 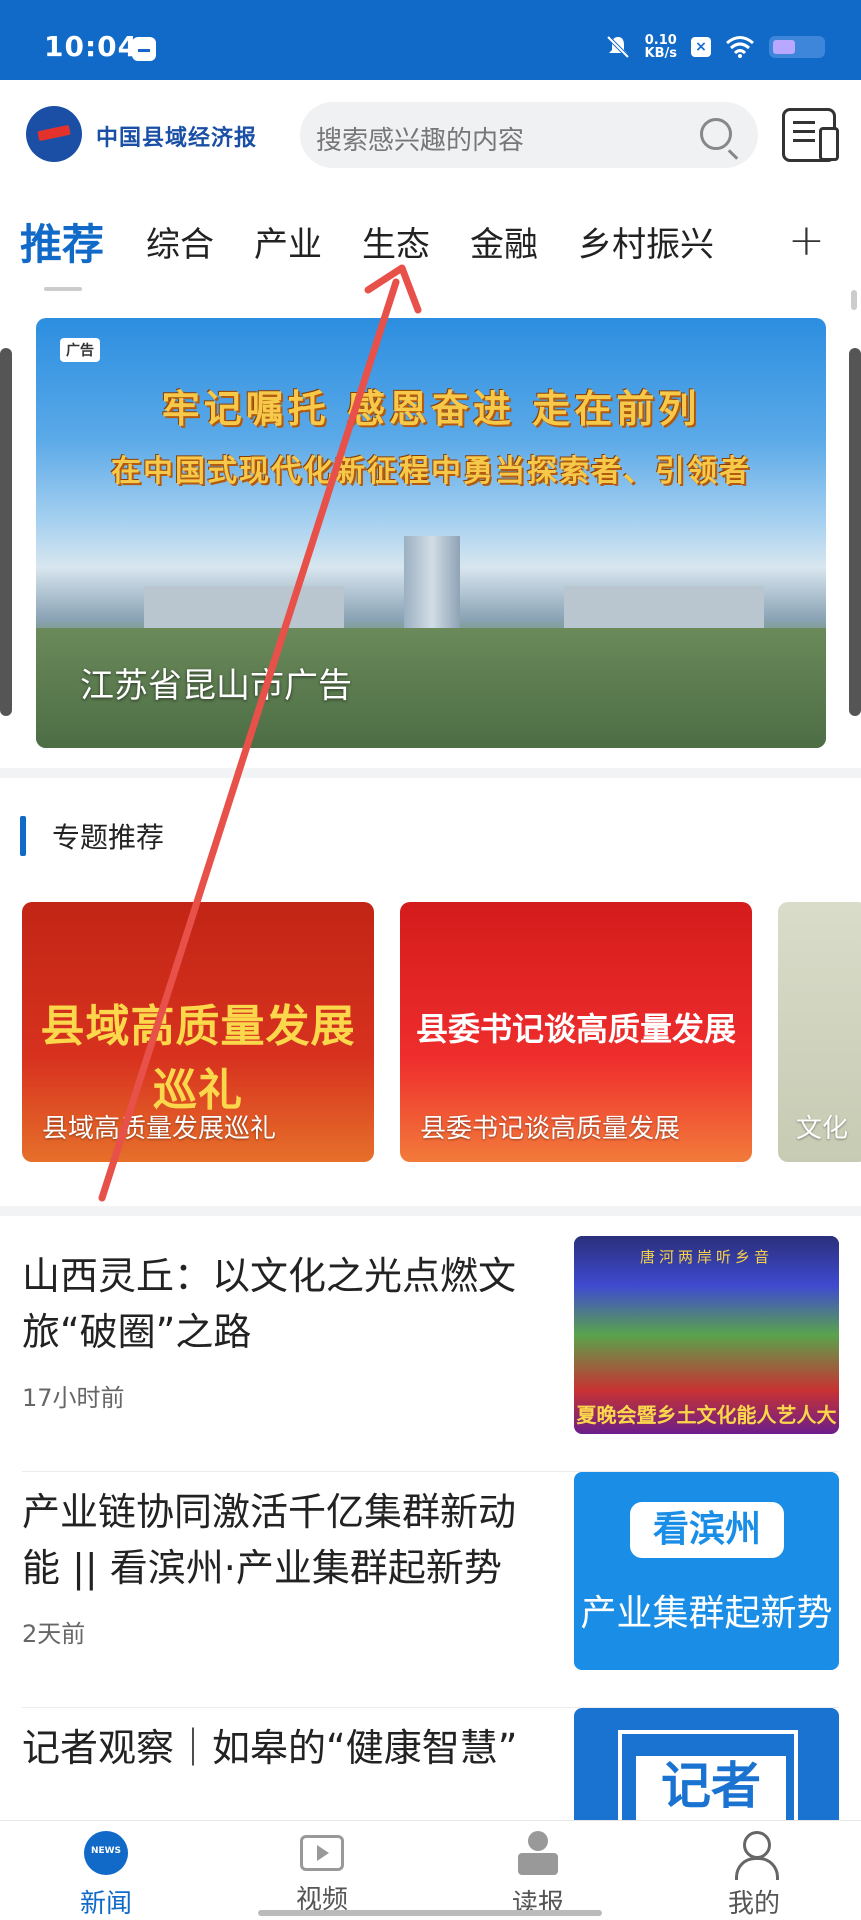 What do you see at coordinates (430, 1870) in the screenshot?
I see `bottom-navigation: 新闻 视频 读报 我的` at bounding box center [430, 1870].